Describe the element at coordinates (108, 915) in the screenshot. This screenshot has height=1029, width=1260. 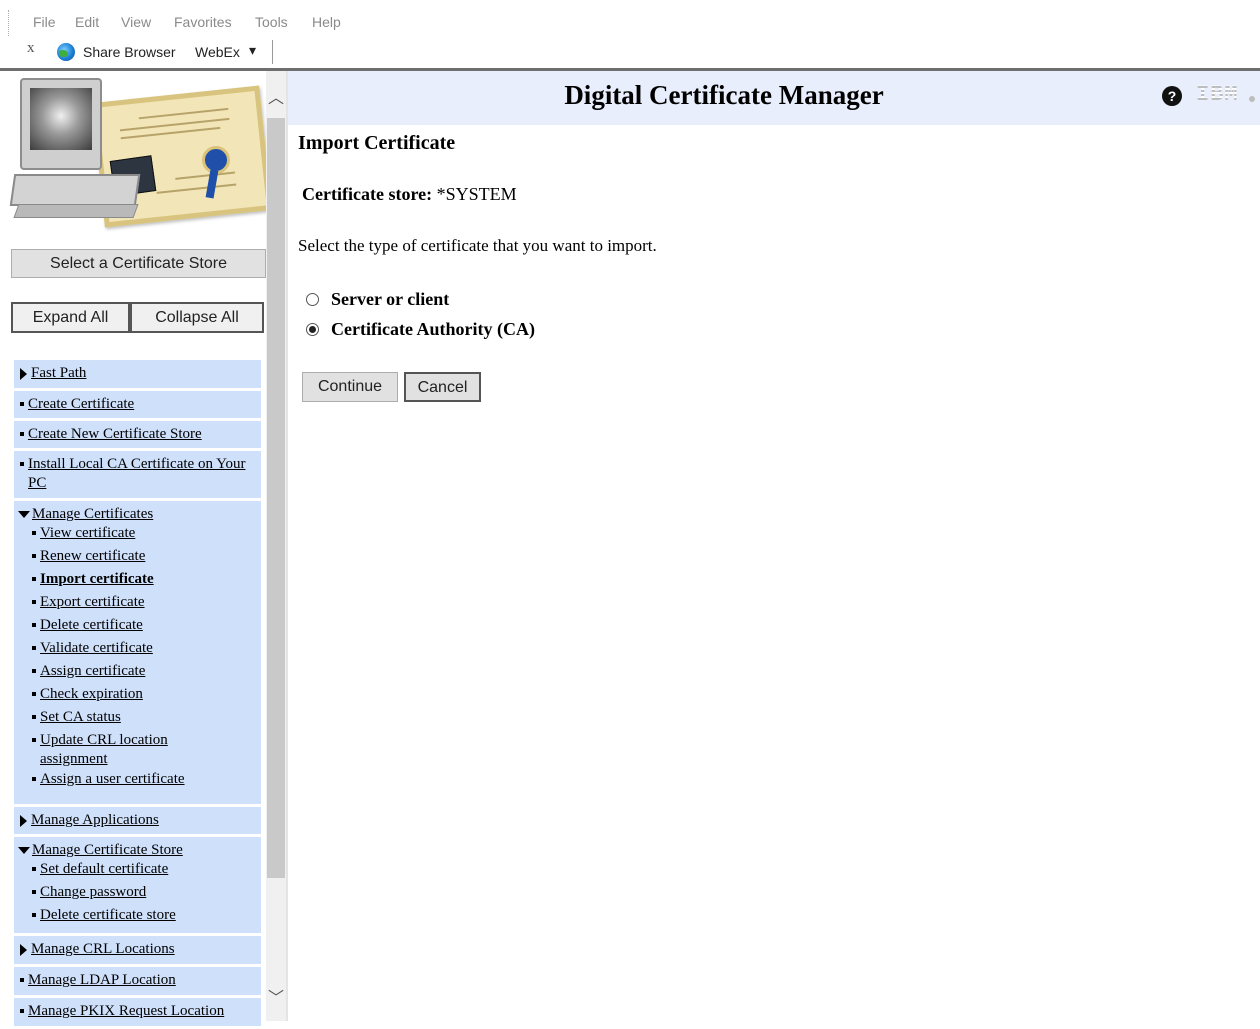
I see `delete-certificate-store-link: Delete certificate store` at that location.